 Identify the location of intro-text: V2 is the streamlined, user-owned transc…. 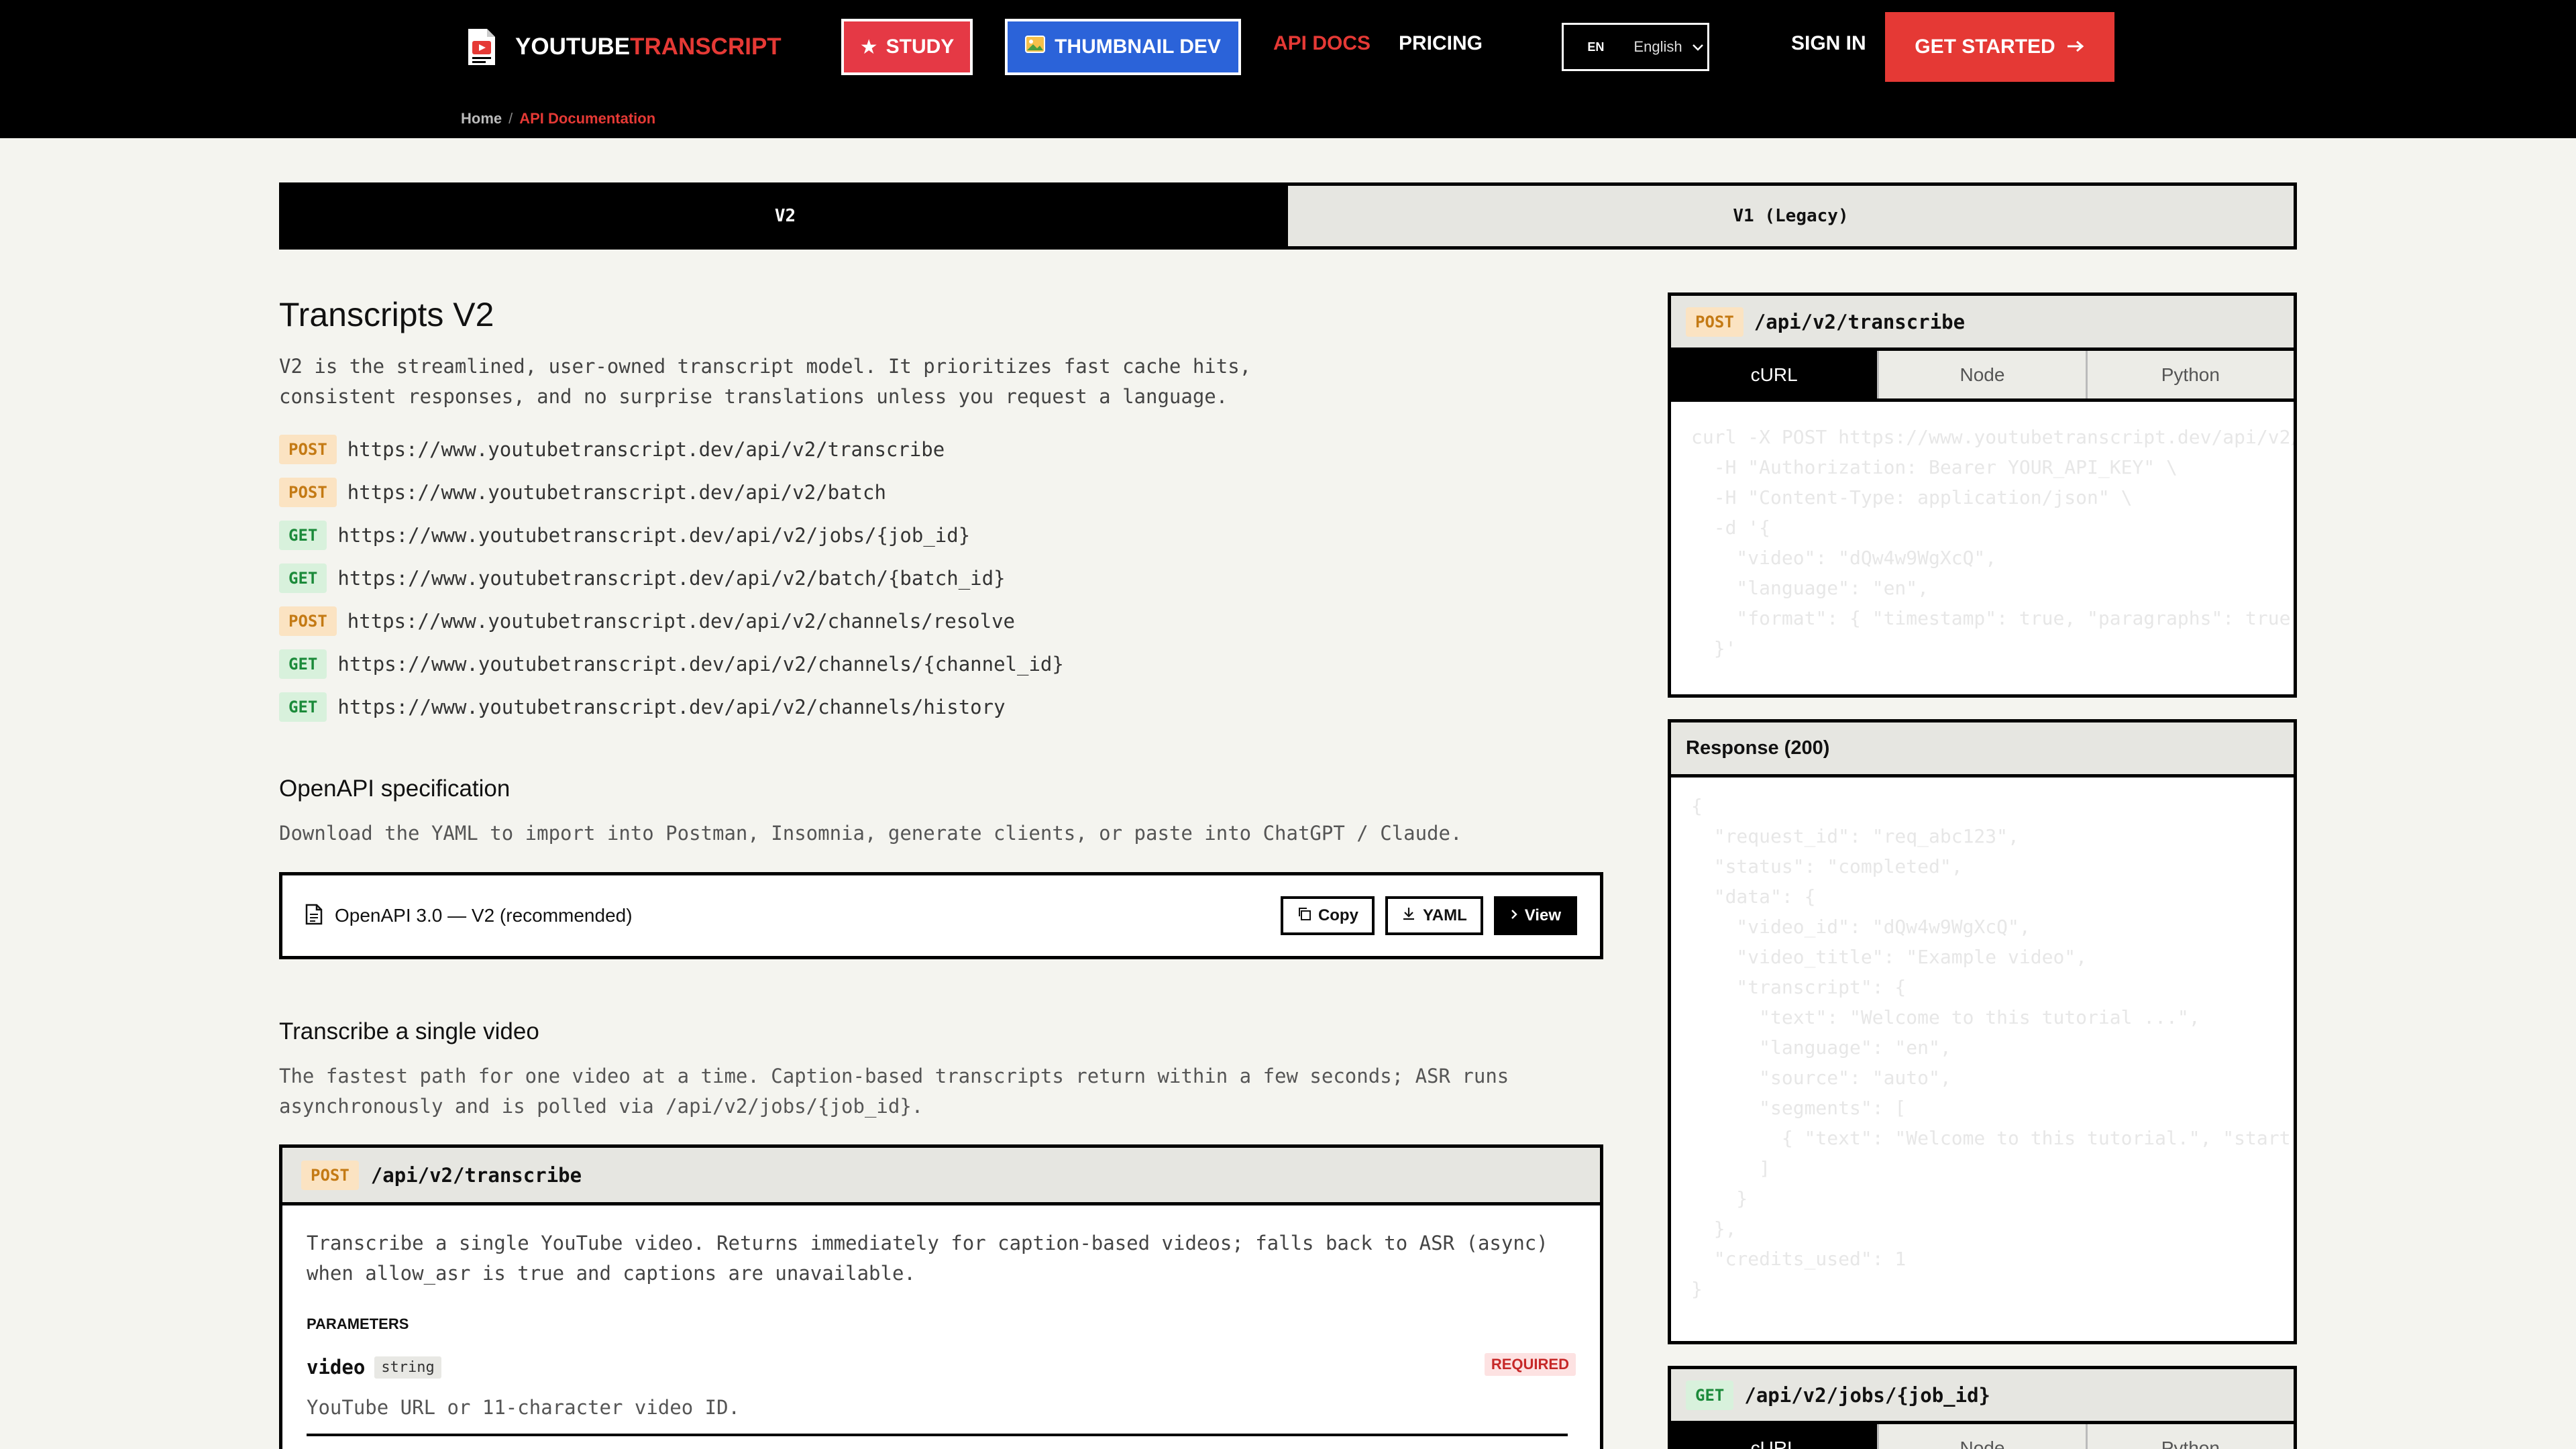
(765, 381).